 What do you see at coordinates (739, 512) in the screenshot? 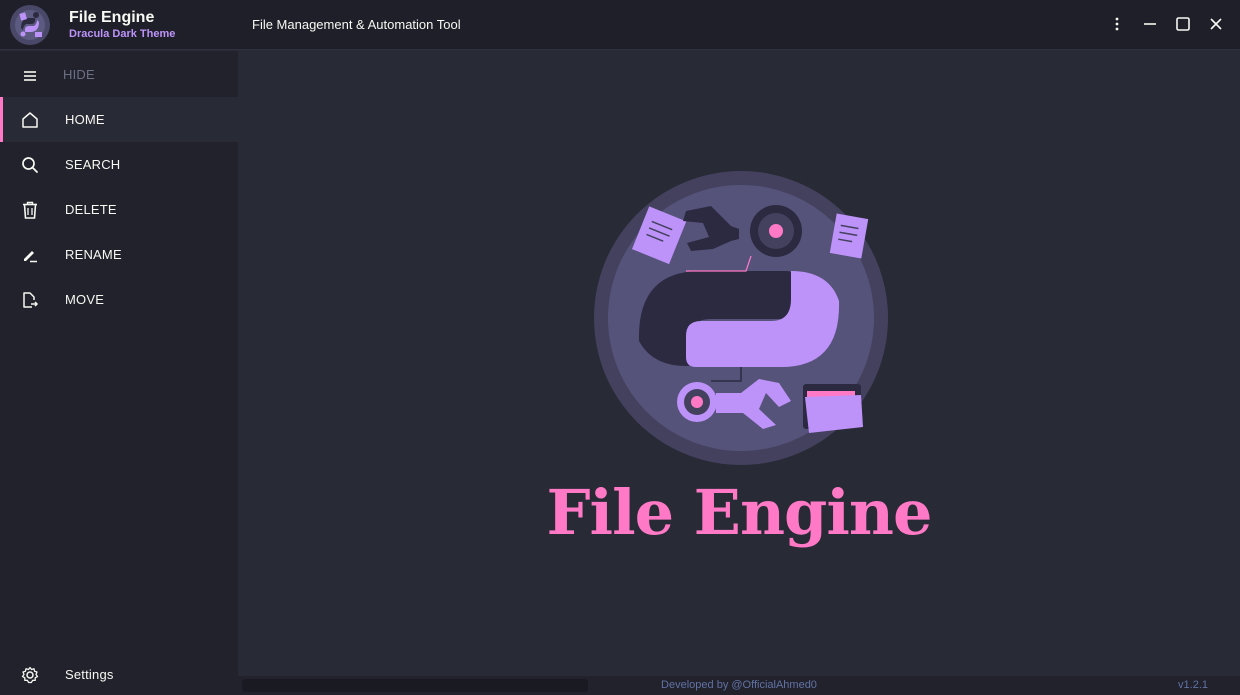
I see `hero-title: File Engine` at bounding box center [739, 512].